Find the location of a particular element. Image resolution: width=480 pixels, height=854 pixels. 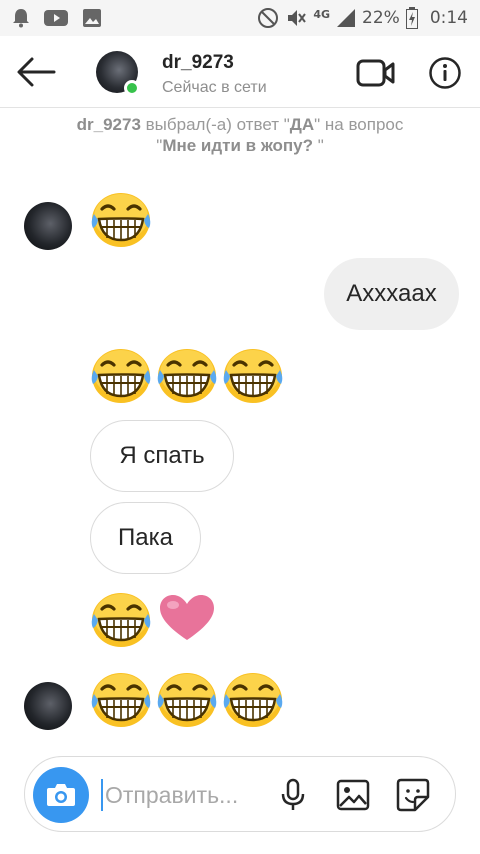

online-status: Сейчас в сети is located at coordinates (214, 87).